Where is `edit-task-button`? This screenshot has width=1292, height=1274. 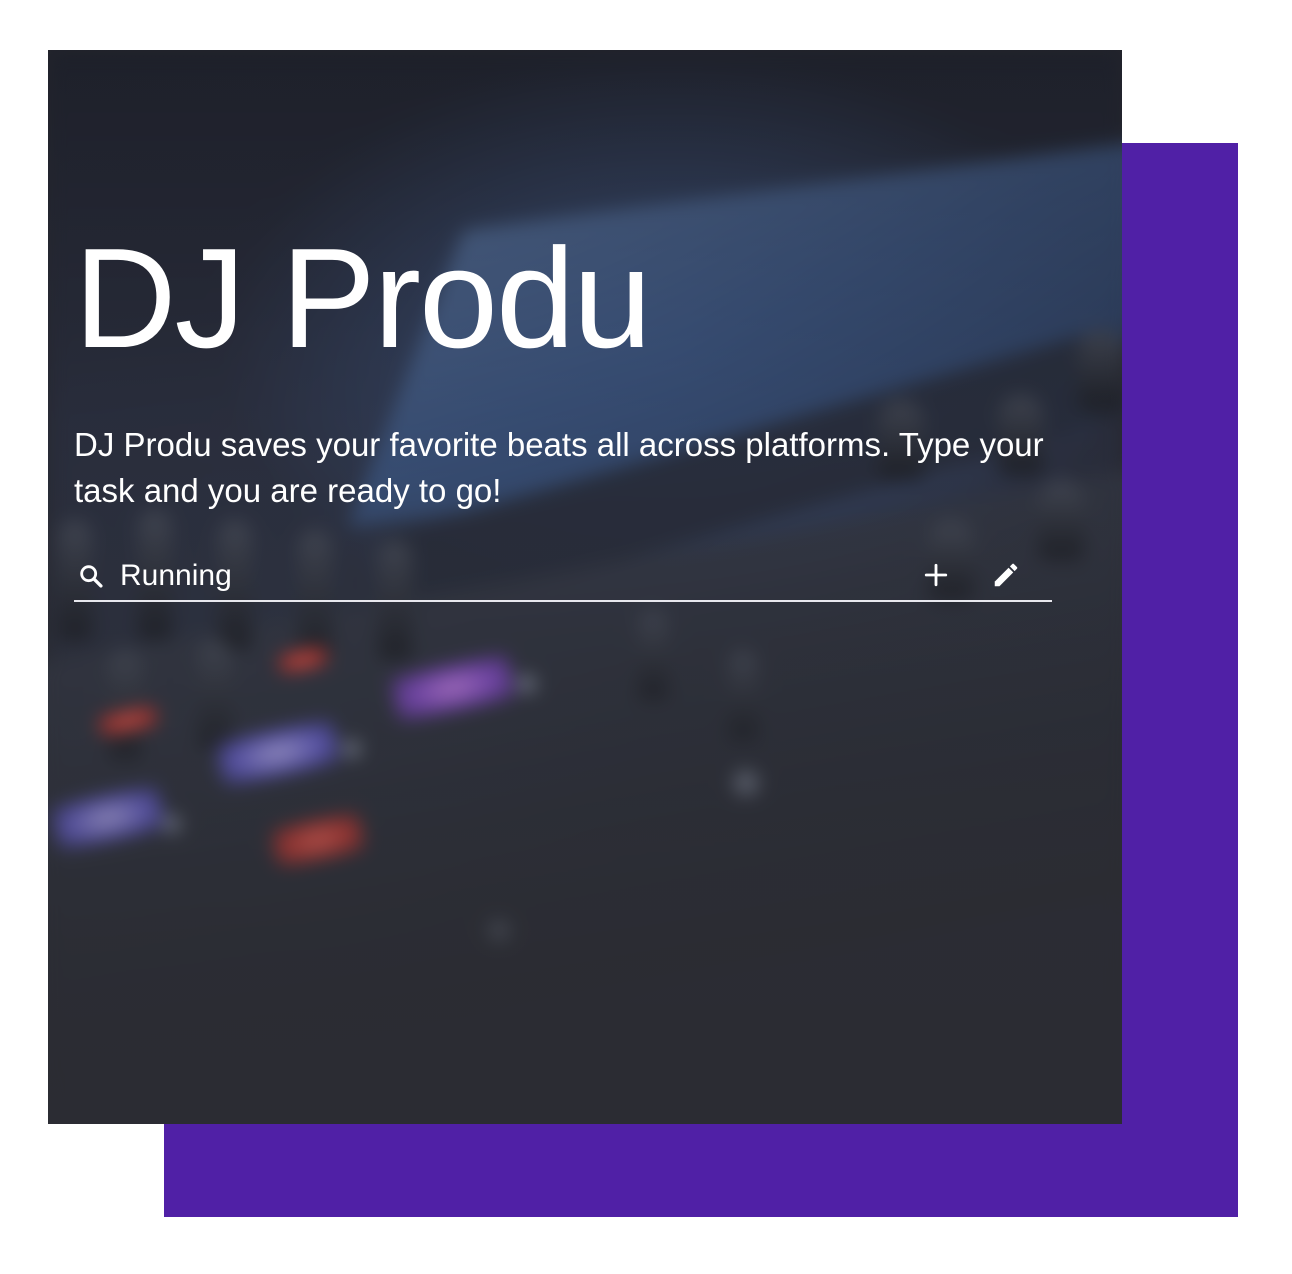
edit-task-button is located at coordinates (1006, 576).